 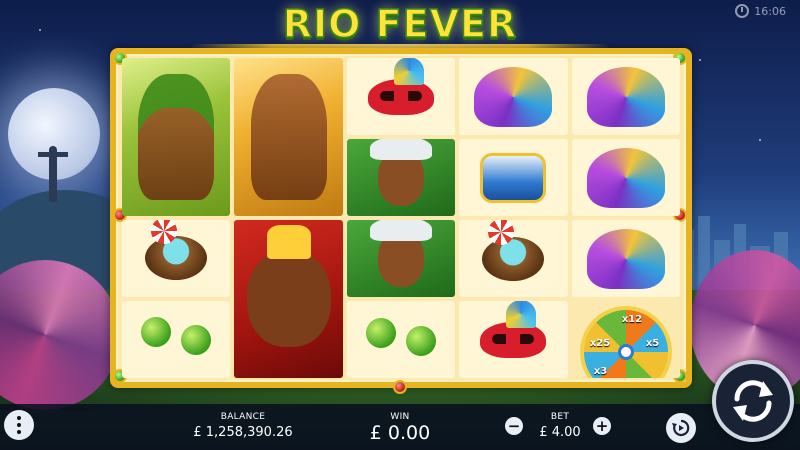 I want to click on wheel-label: x3, so click(x=600, y=371).